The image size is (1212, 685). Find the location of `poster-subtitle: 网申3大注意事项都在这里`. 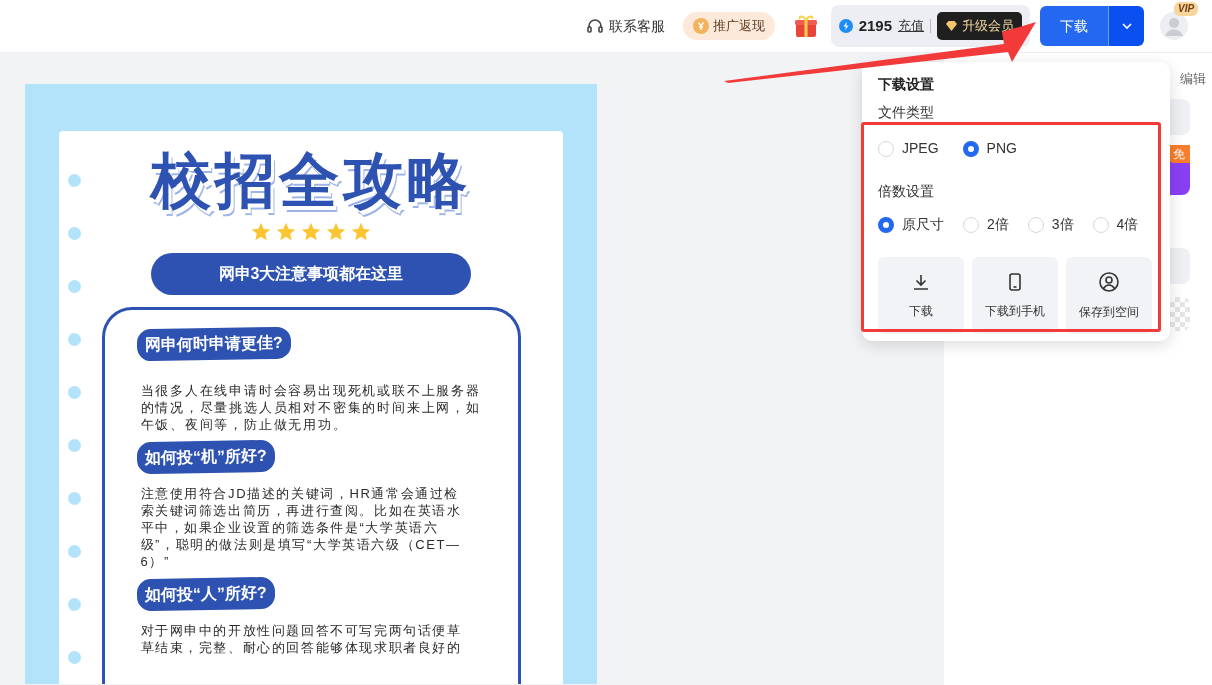

poster-subtitle: 网申3大注意事项都在这里 is located at coordinates (311, 274).